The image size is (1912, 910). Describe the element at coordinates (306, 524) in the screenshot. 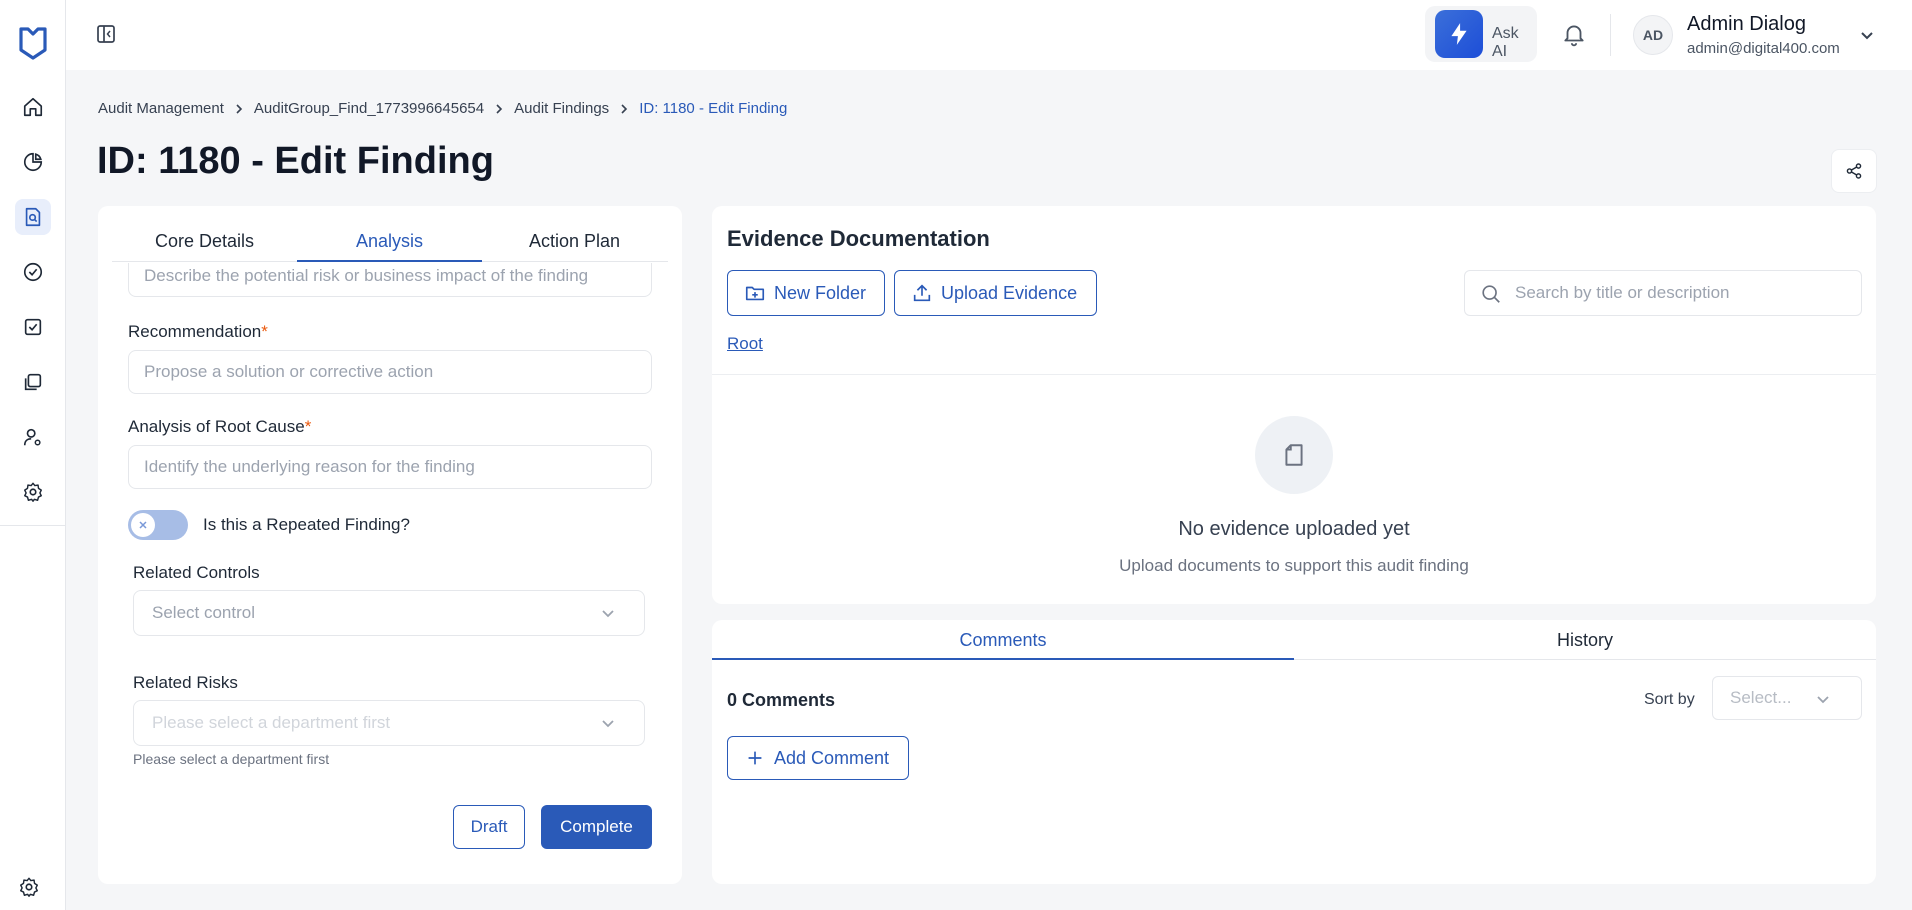

I see `repeated-finding-label: Is this a Repeated Finding?` at that location.